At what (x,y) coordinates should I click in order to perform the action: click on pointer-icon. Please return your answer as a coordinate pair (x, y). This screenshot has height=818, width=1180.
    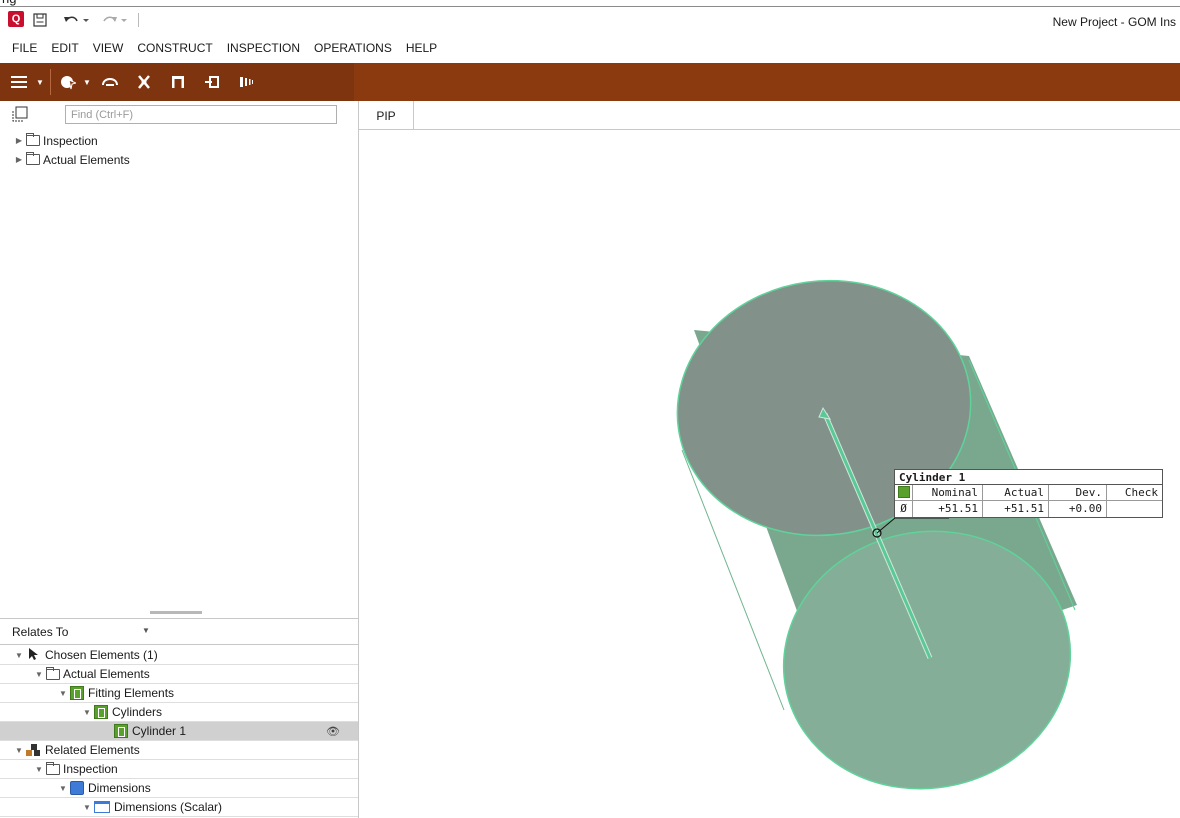
    Looking at the image, I should click on (34, 655).